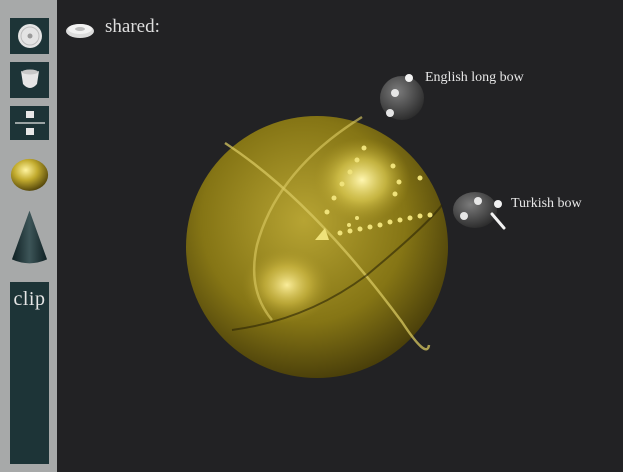 This screenshot has height=472, width=623. I want to click on clip-label: clip, so click(29, 299).